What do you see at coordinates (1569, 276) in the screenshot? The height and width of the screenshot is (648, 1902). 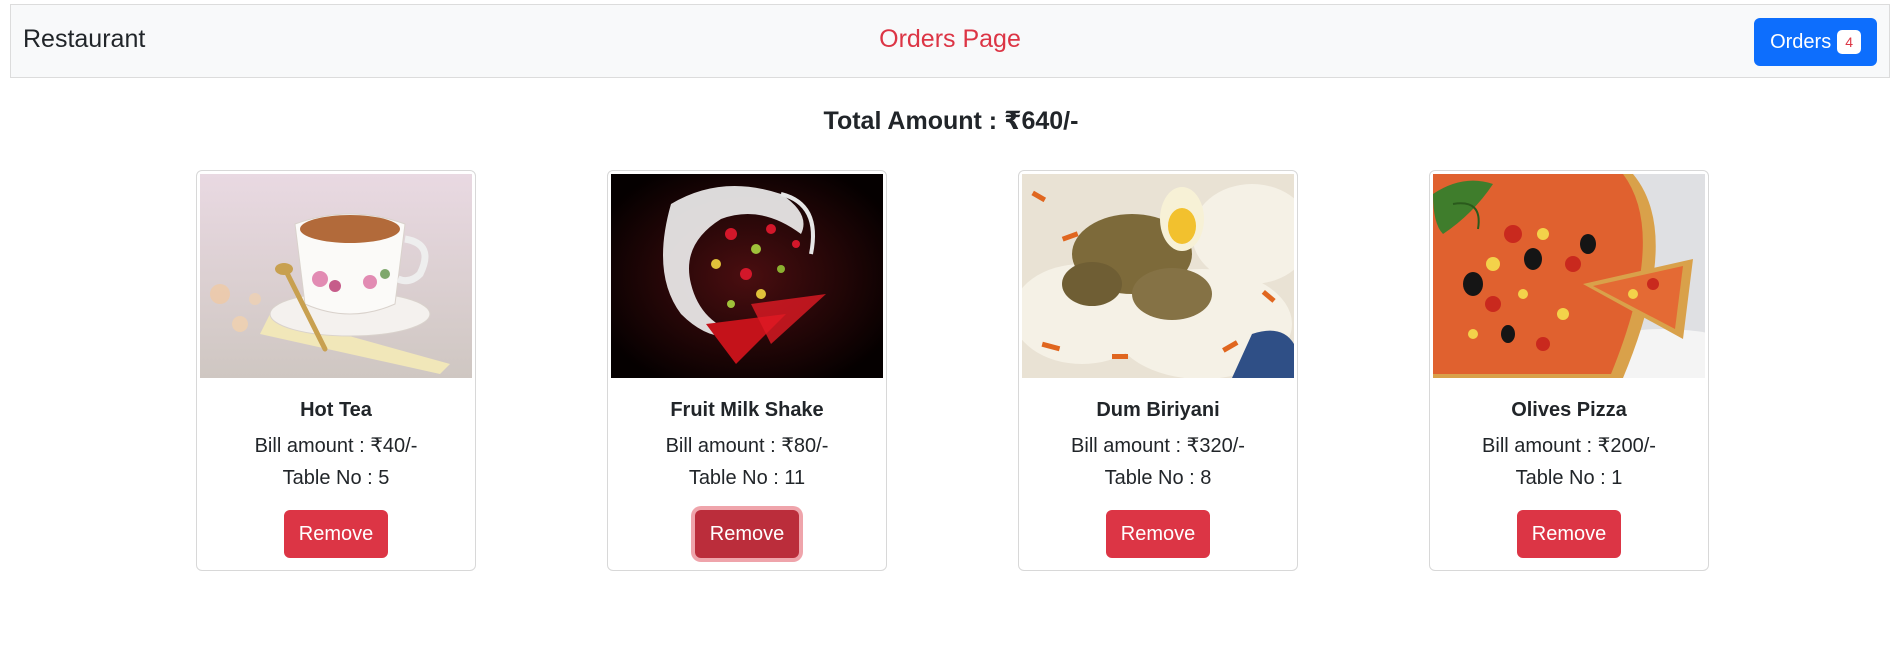 I see `pizza-photo` at bounding box center [1569, 276].